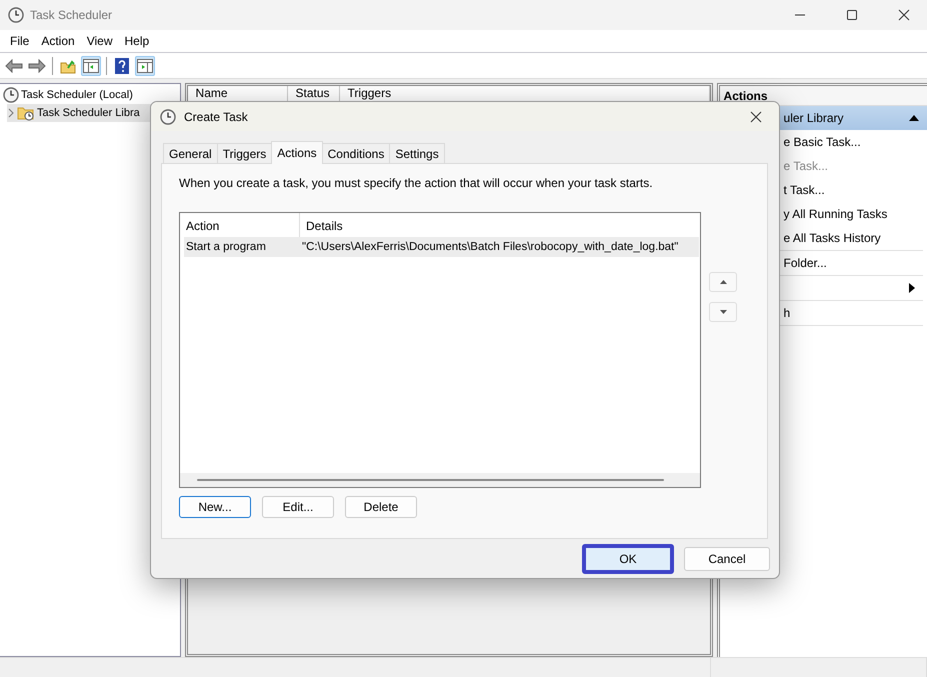 This screenshot has width=927, height=677. I want to click on list-cell-text: "C:\Users\AlexFerris\Documents\Batch Files\robocopy_with_date_log.bat", so click(490, 247).